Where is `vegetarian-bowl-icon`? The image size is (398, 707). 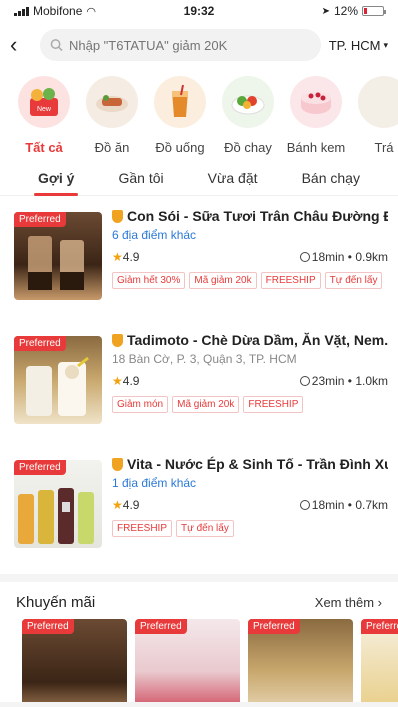
vegetarian-bowl-icon is located at coordinates (248, 102).